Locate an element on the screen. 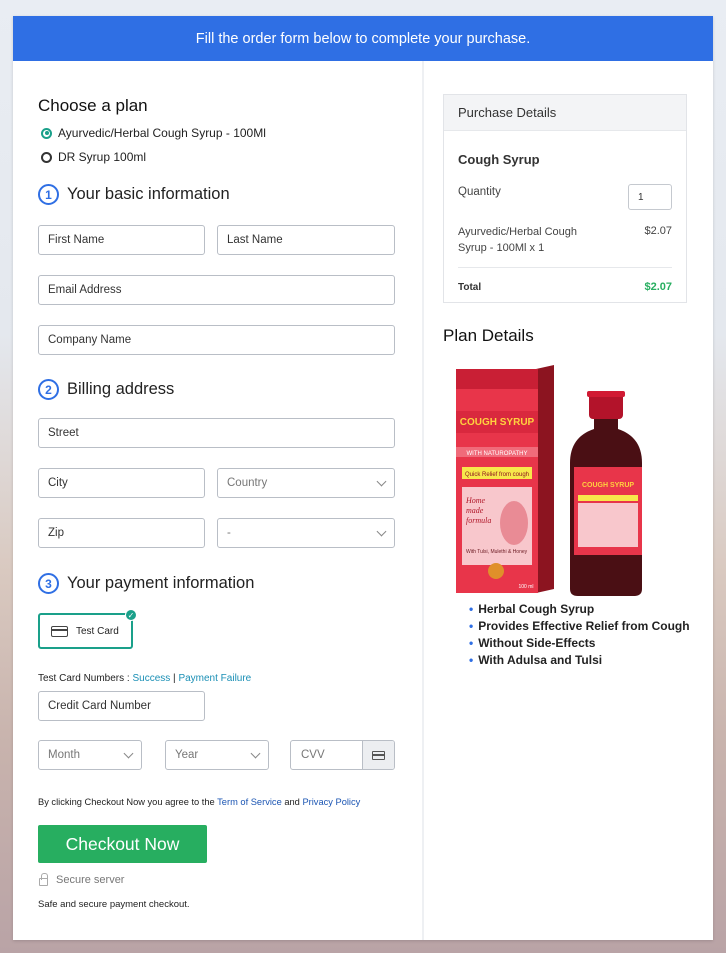 Image resolution: width=726 pixels, height=953 pixels. company-field: Company Name is located at coordinates (216, 340).